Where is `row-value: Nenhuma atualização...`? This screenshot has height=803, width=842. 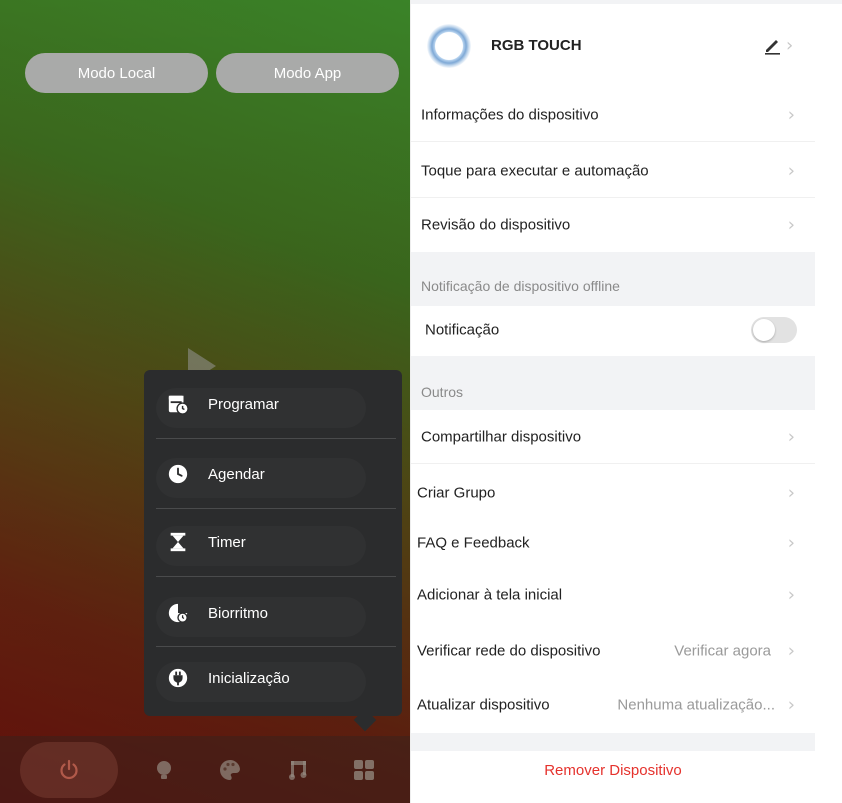 row-value: Nenhuma atualização... is located at coordinates (696, 705).